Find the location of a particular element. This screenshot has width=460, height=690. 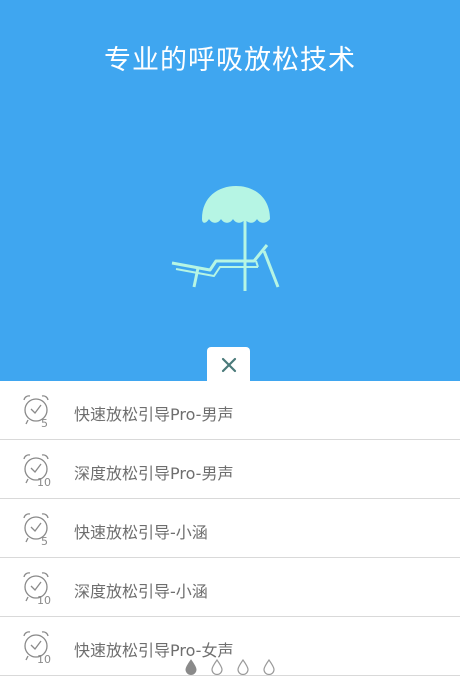

list-item: 5 快速放松引导Pro-男声 is located at coordinates (230, 410).